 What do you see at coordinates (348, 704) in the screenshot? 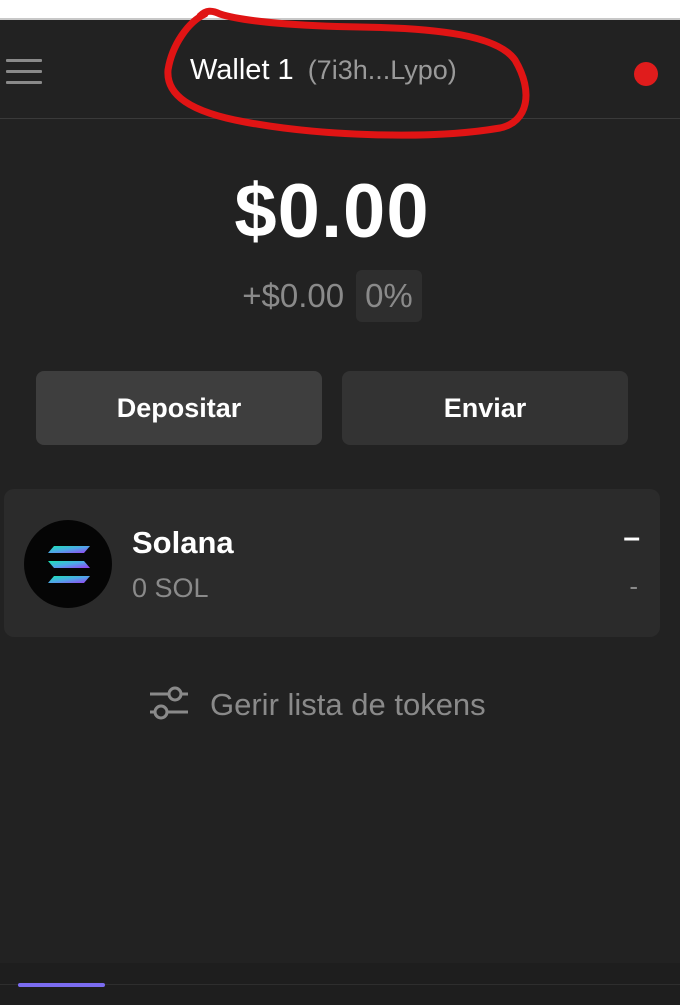
I see `manage-token-list-label: Gerir lista de tokens` at bounding box center [348, 704].